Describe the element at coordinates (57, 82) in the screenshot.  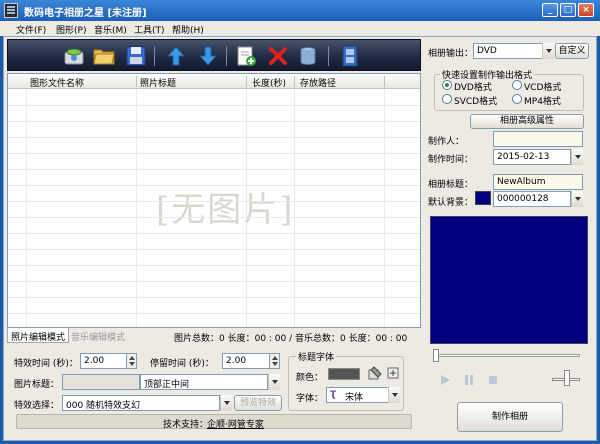
I see `column-header-filename: 图形文件名称` at that location.